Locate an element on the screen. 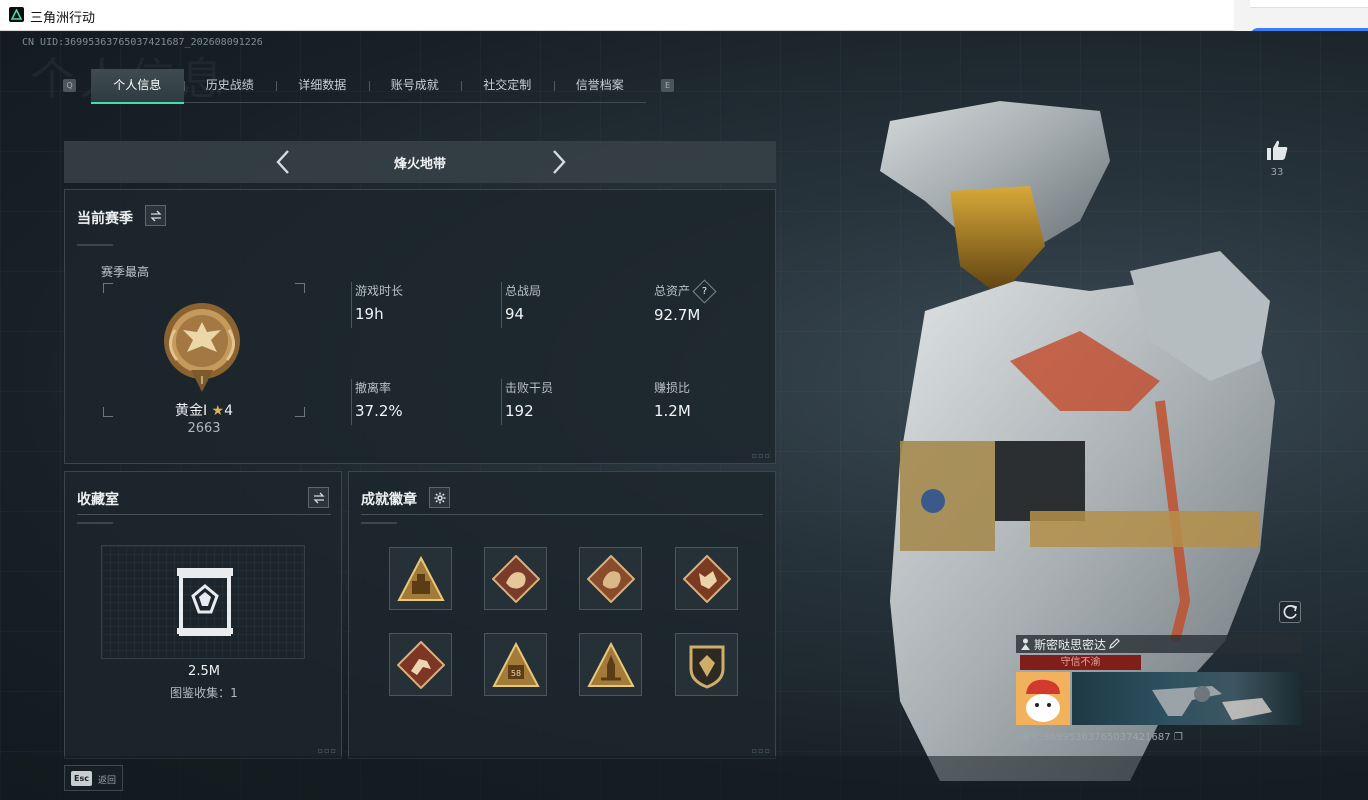 The height and width of the screenshot is (800, 1368). avatar-image is located at coordinates (1043, 698).